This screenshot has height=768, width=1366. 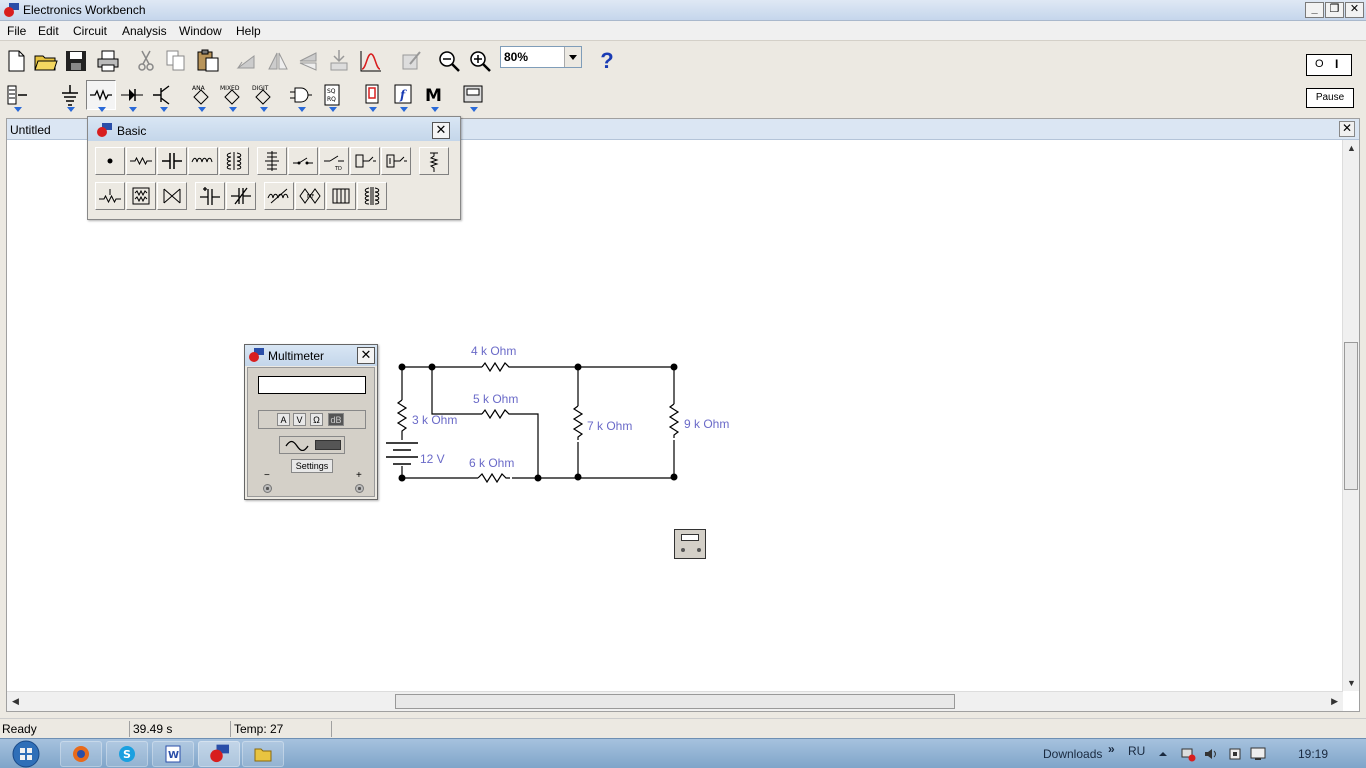 What do you see at coordinates (1188, 754) in the screenshot?
I see `network-error-icon` at bounding box center [1188, 754].